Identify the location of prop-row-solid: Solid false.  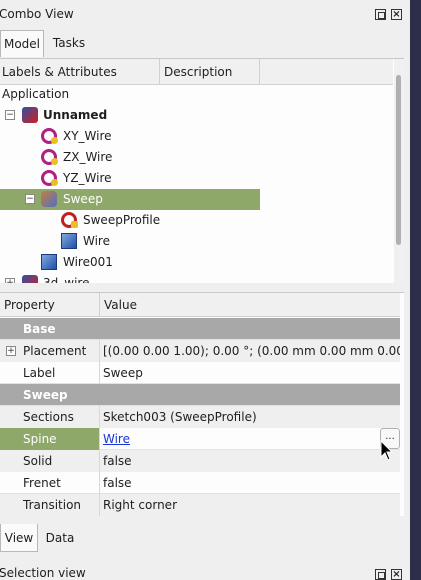
(200, 461).